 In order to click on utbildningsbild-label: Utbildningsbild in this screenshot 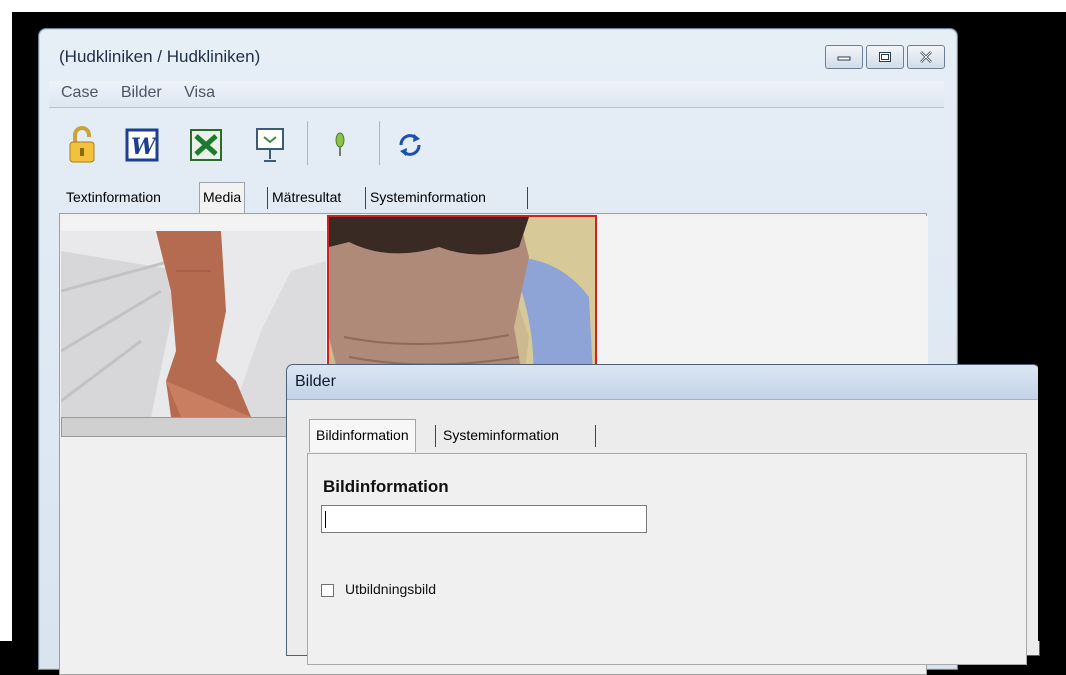, I will do `click(391, 589)`.